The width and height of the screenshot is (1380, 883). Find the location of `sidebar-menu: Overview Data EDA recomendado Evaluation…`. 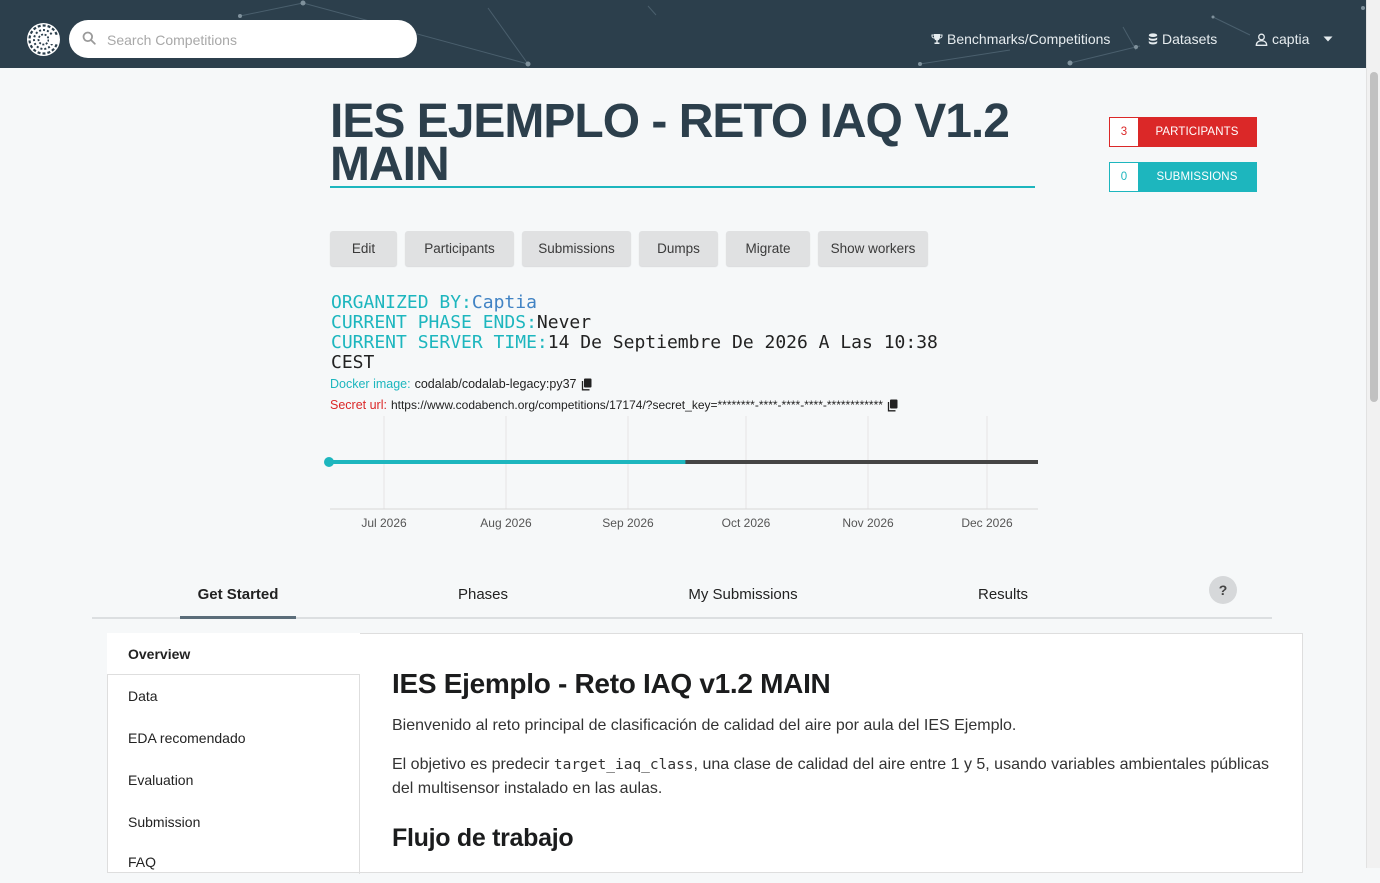

sidebar-menu: Overview Data EDA recomendado Evaluation… is located at coordinates (233, 753).